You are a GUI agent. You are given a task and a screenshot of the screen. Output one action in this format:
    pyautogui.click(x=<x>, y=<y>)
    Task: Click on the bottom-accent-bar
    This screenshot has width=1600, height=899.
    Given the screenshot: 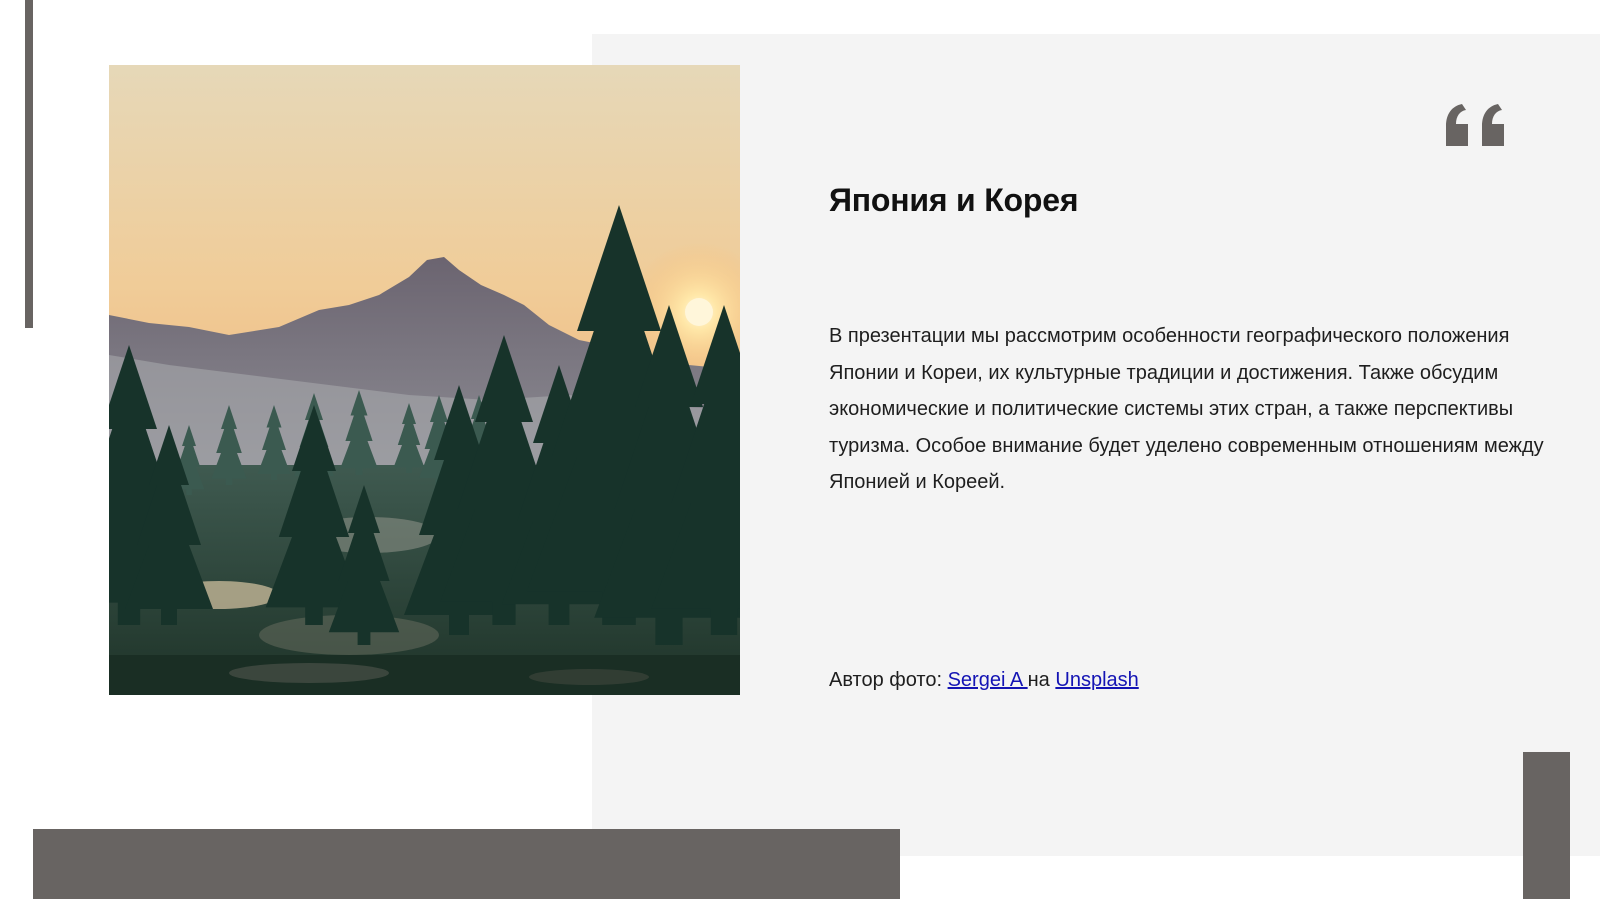 What is the action you would take?
    pyautogui.click(x=466, y=864)
    